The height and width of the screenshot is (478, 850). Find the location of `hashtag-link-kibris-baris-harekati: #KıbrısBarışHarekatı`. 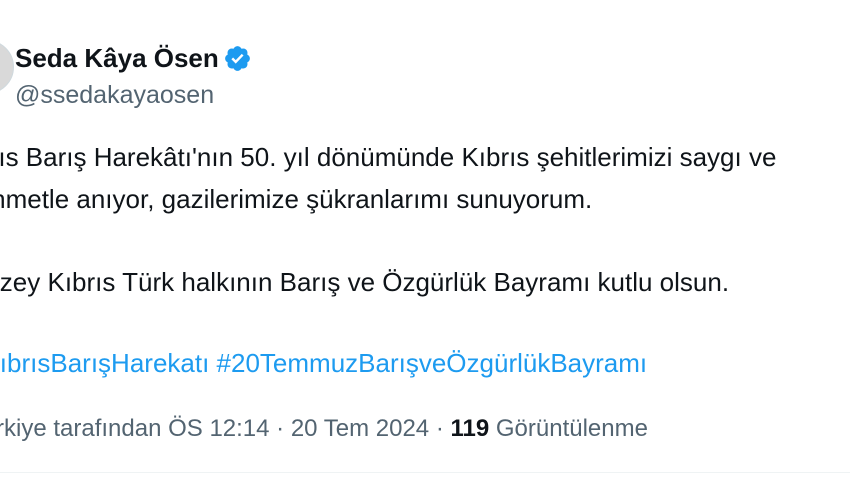

hashtag-link-kibris-baris-harekati: #KıbrısBarışHarekatı is located at coordinates (104, 363).